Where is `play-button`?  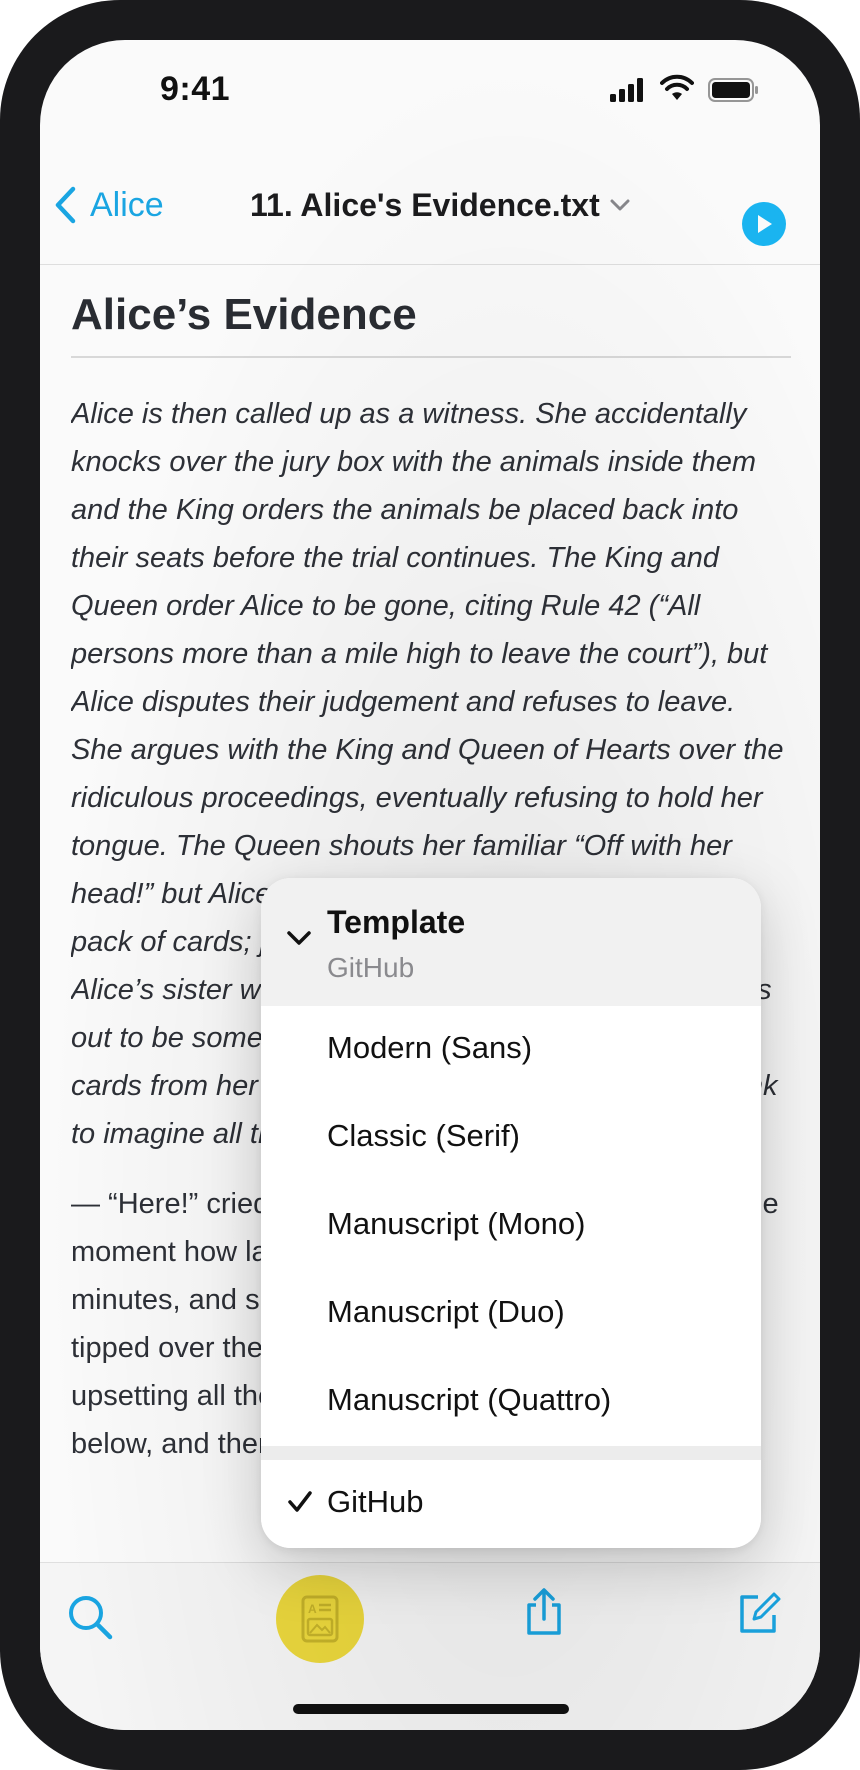
play-button is located at coordinates (764, 224).